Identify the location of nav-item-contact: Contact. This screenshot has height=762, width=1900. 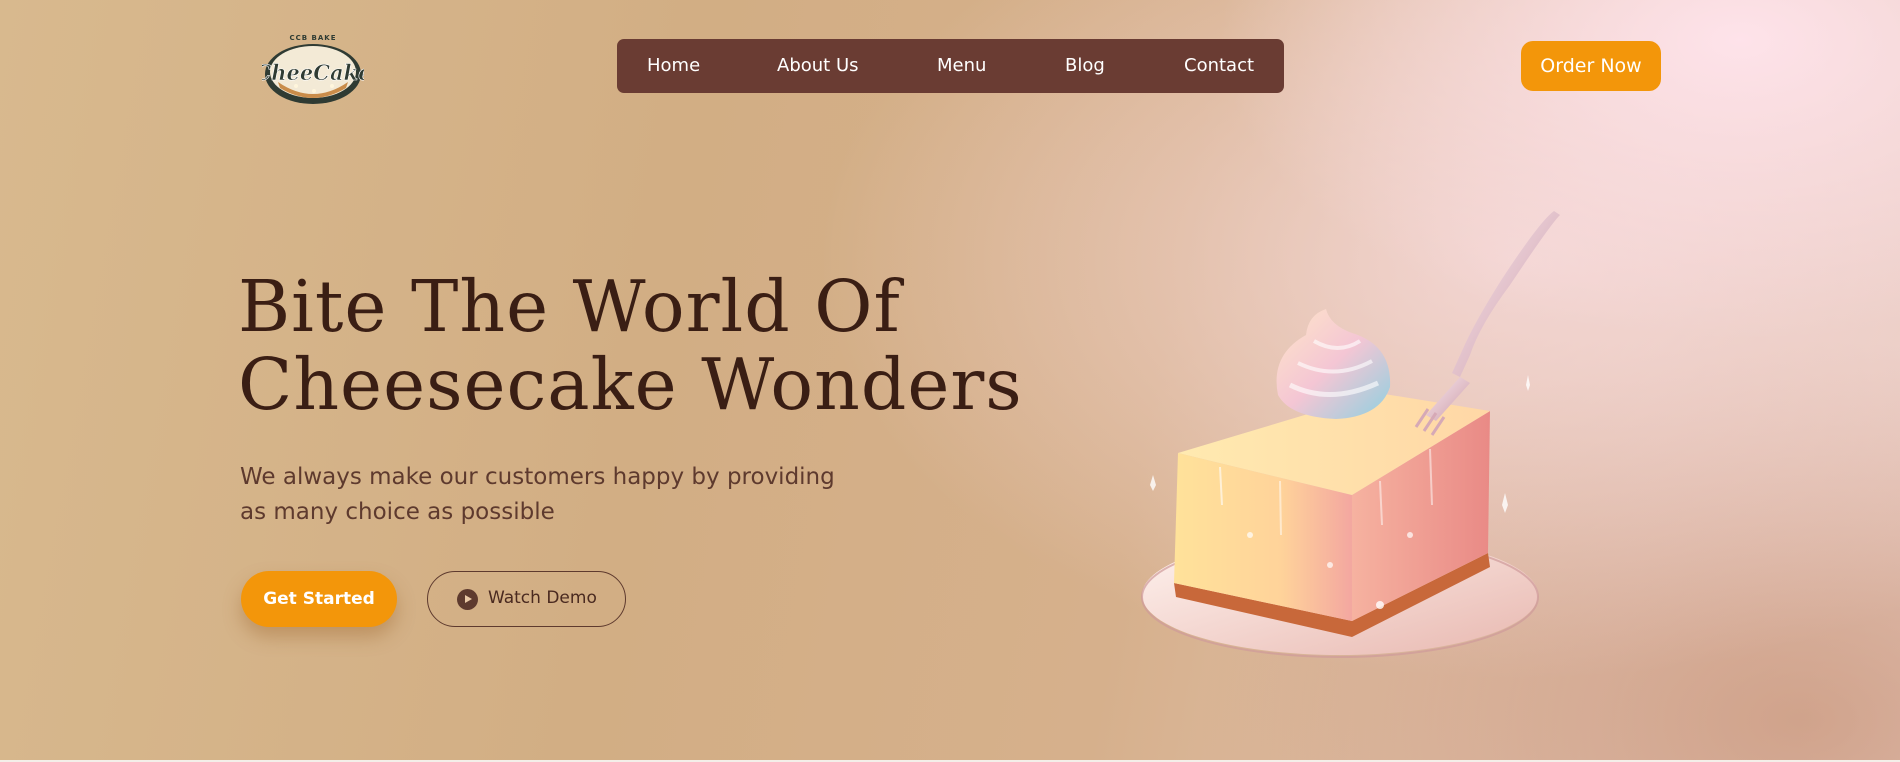
(1219, 66).